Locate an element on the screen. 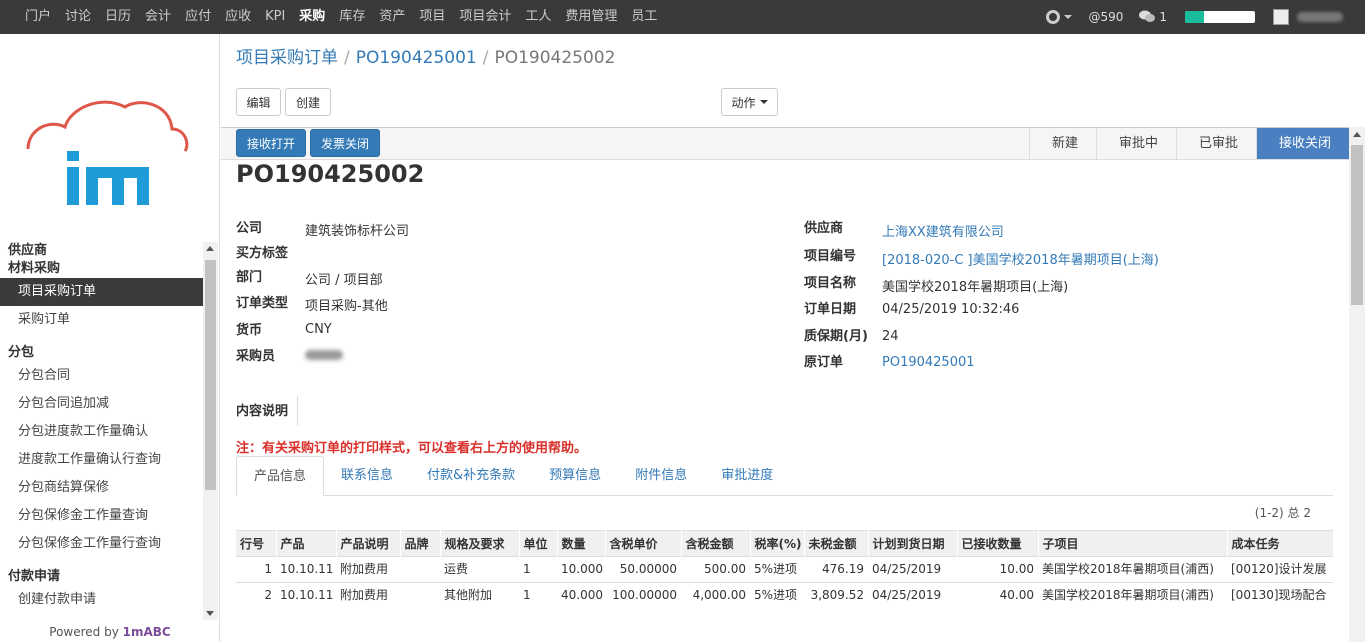 This screenshot has width=1365, height=642. invoice-close-button: 发票关闭 is located at coordinates (345, 143).